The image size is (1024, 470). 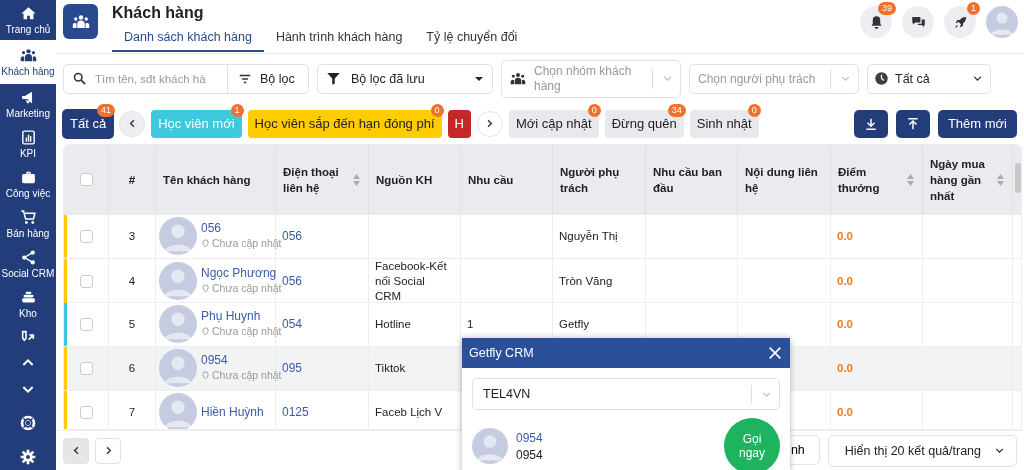 What do you see at coordinates (132, 179) in the screenshot?
I see `column-header: #` at bounding box center [132, 179].